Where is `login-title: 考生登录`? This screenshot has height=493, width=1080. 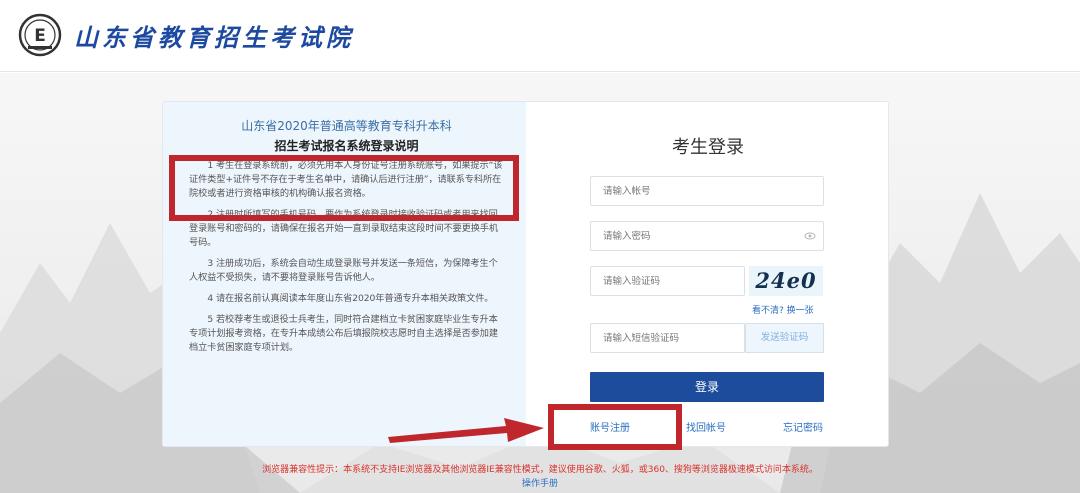
login-title: 考生登录 is located at coordinates (708, 147).